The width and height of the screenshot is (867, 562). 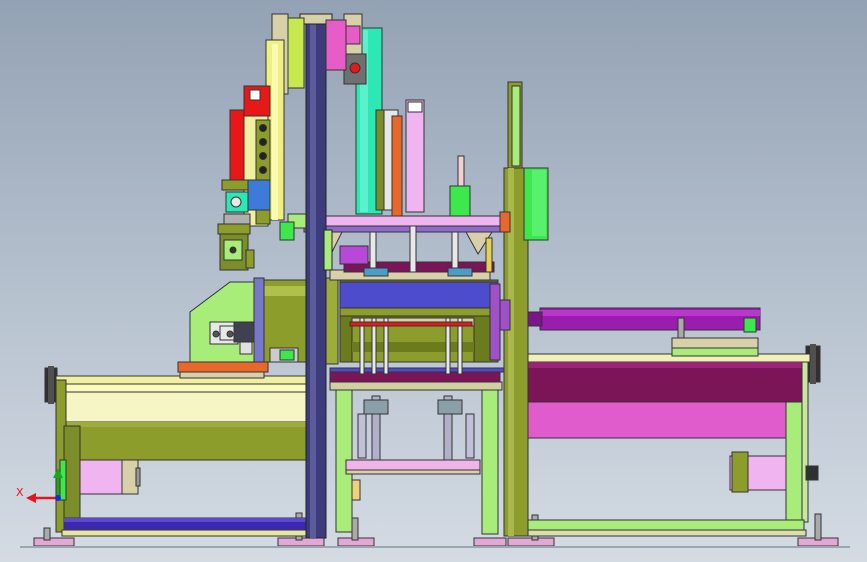 What do you see at coordinates (39, 485) in the screenshot?
I see `coordinate-triad: X` at bounding box center [39, 485].